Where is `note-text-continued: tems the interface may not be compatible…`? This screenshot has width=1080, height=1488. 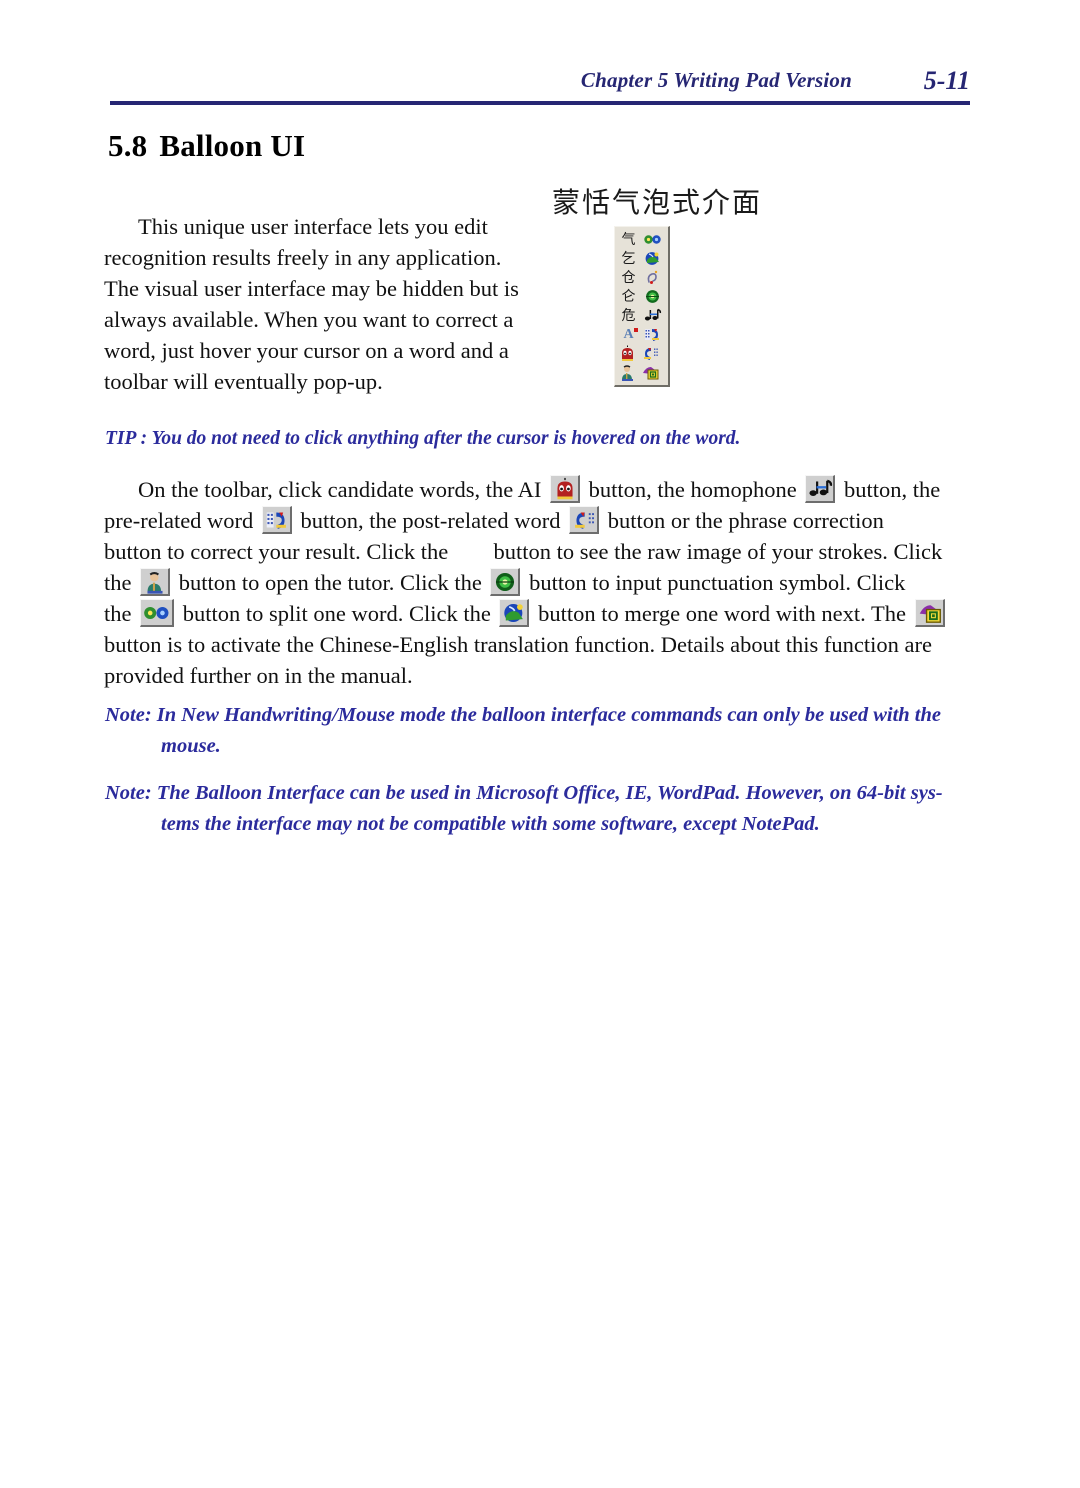
note-text-continued: tems the interface may not be compatible… is located at coordinates (490, 824).